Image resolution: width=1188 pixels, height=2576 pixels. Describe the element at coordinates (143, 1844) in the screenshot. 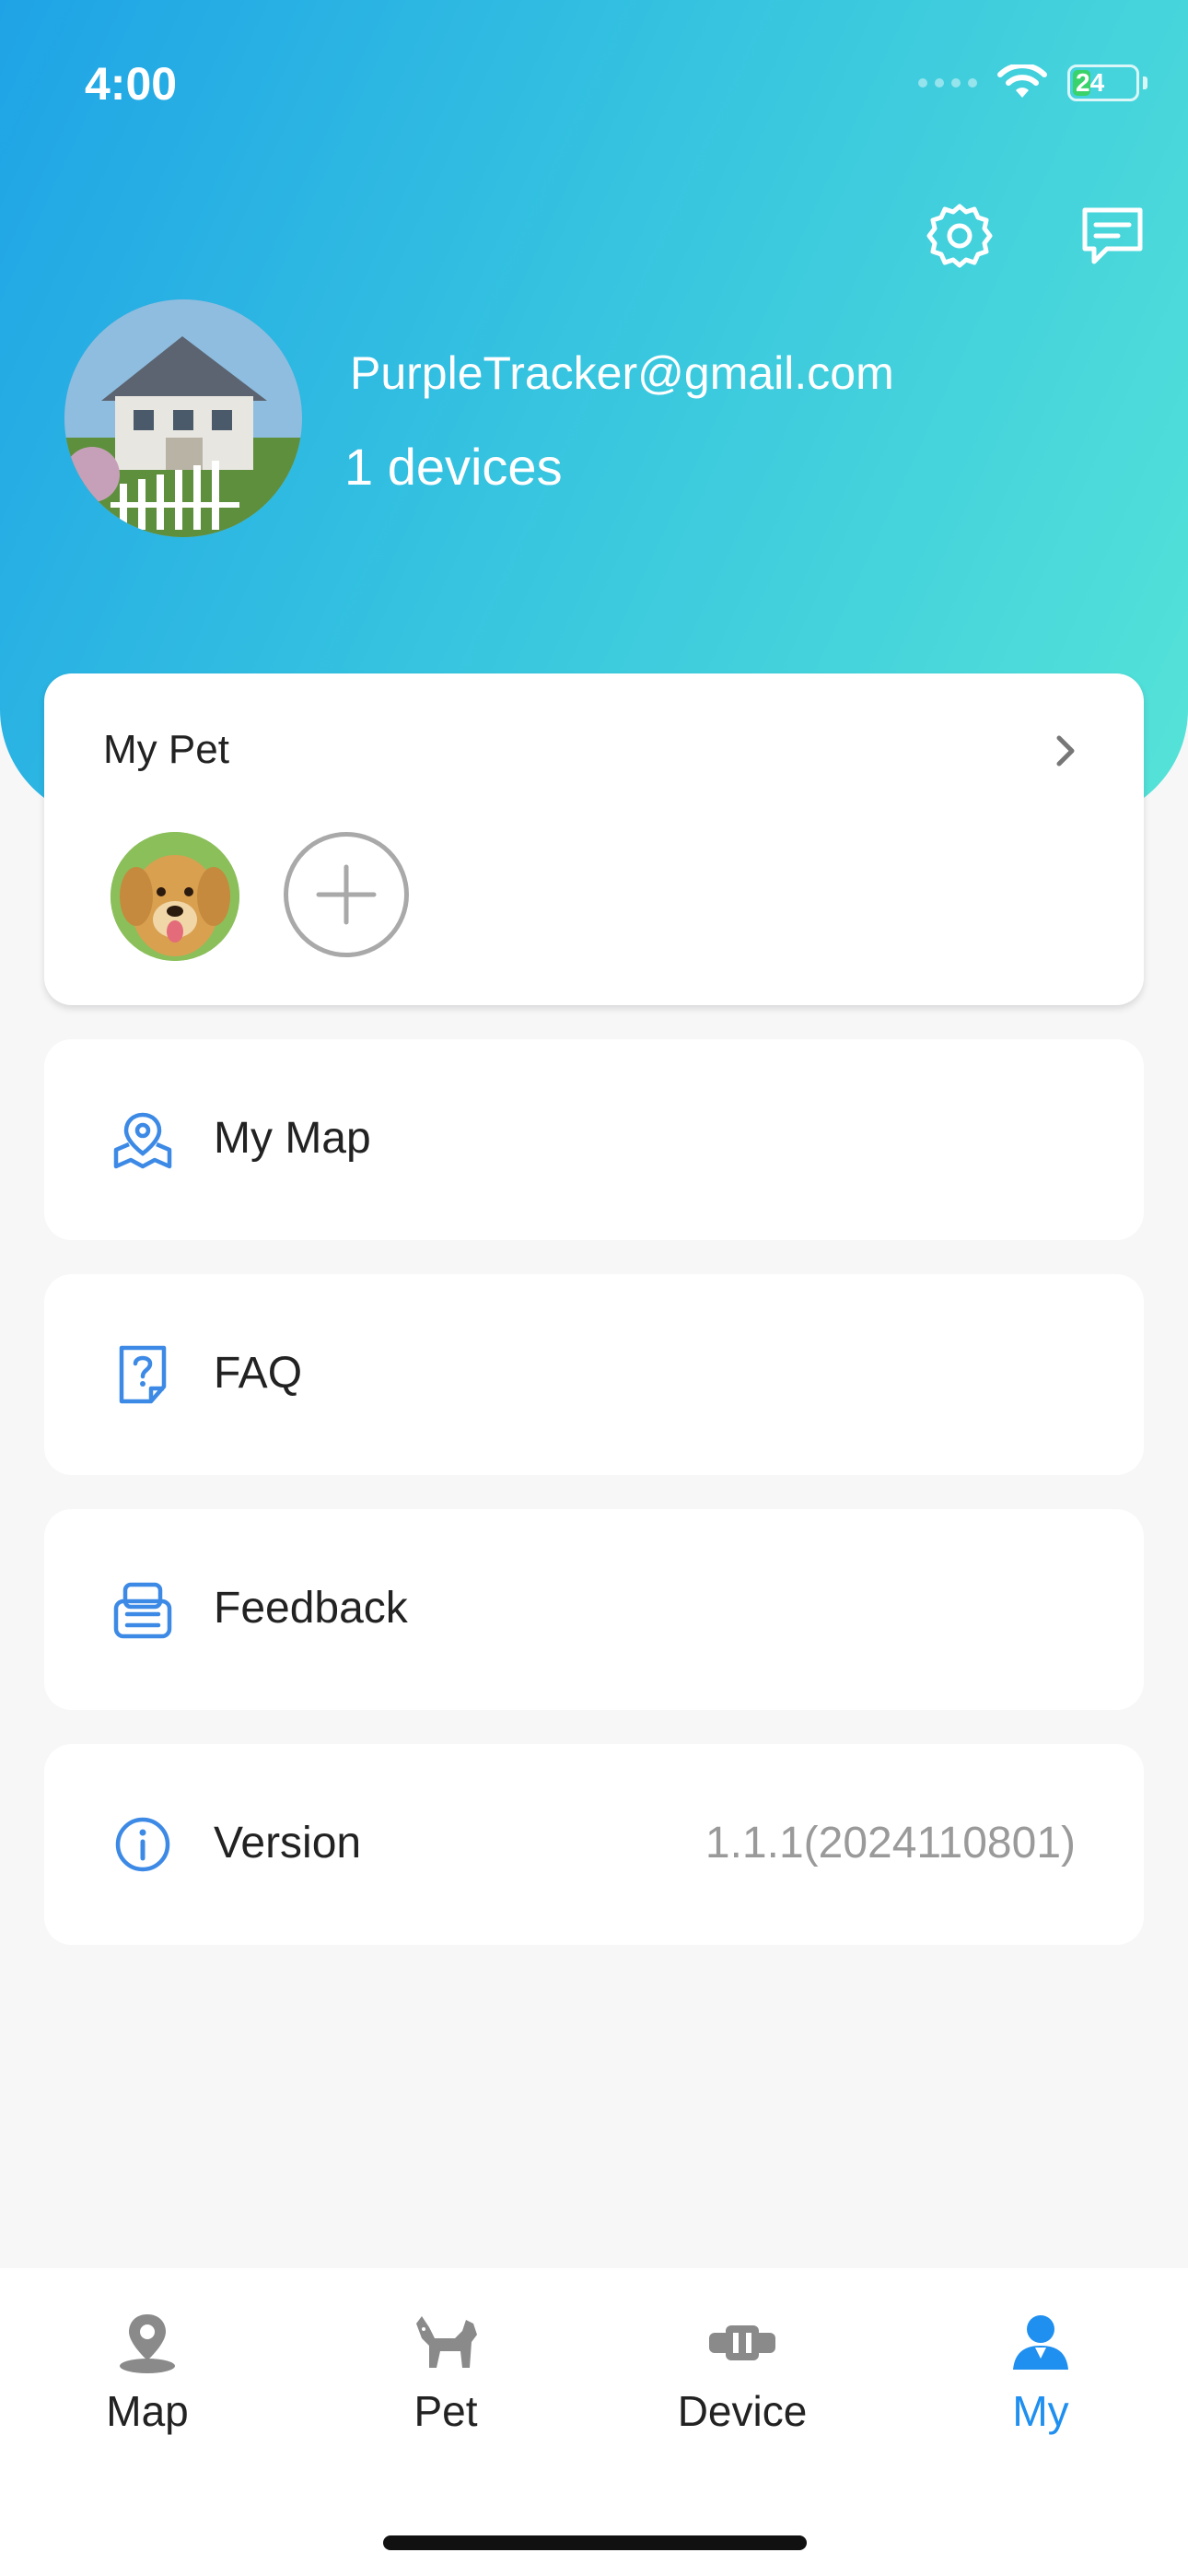

I see `info-icon` at that location.